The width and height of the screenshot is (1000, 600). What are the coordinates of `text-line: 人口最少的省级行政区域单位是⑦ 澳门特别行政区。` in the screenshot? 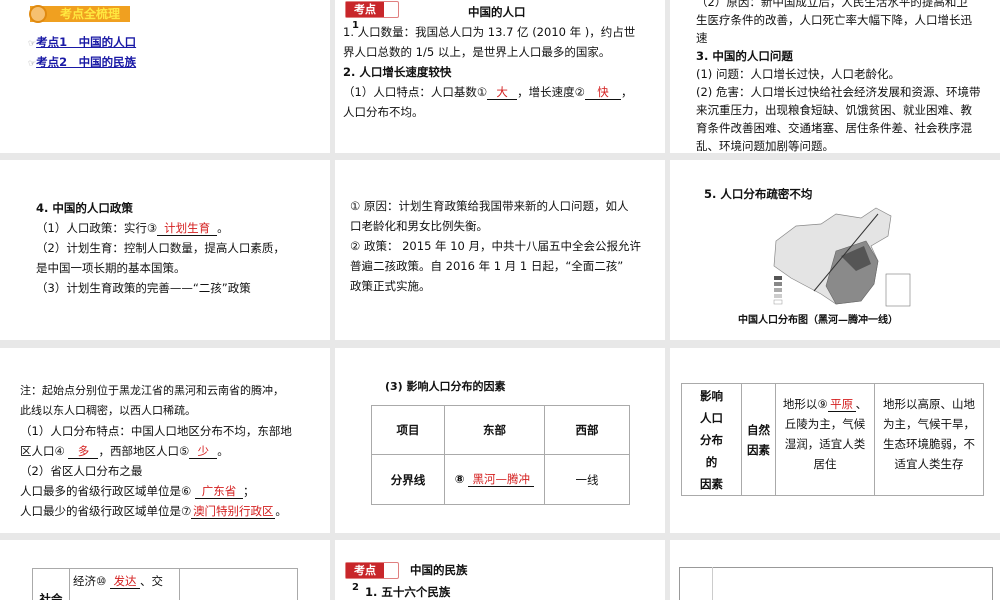 It's located at (153, 511).